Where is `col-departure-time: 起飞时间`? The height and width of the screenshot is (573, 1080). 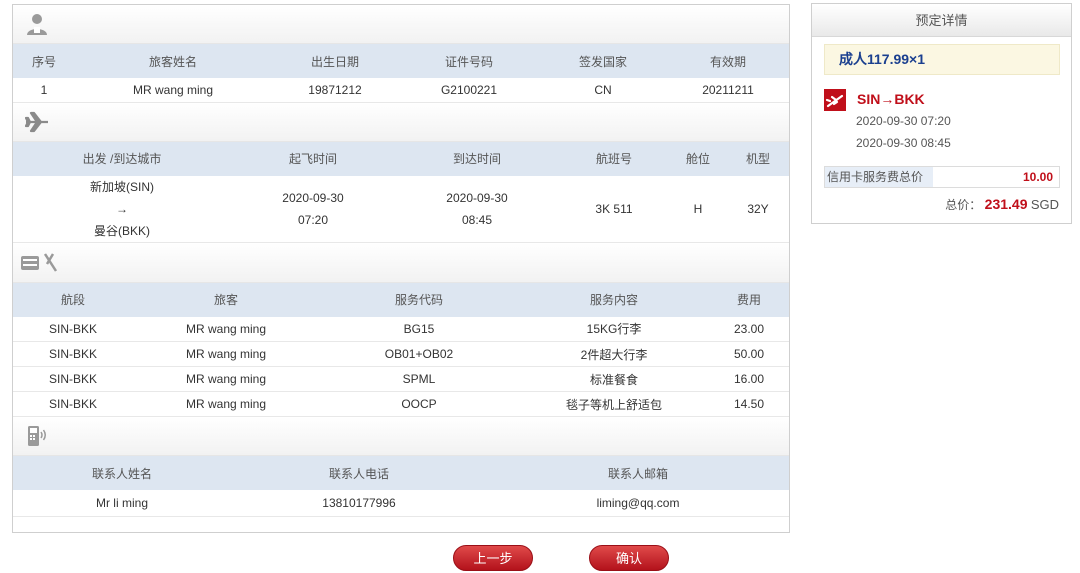 col-departure-time: 起飞时间 is located at coordinates (313, 158).